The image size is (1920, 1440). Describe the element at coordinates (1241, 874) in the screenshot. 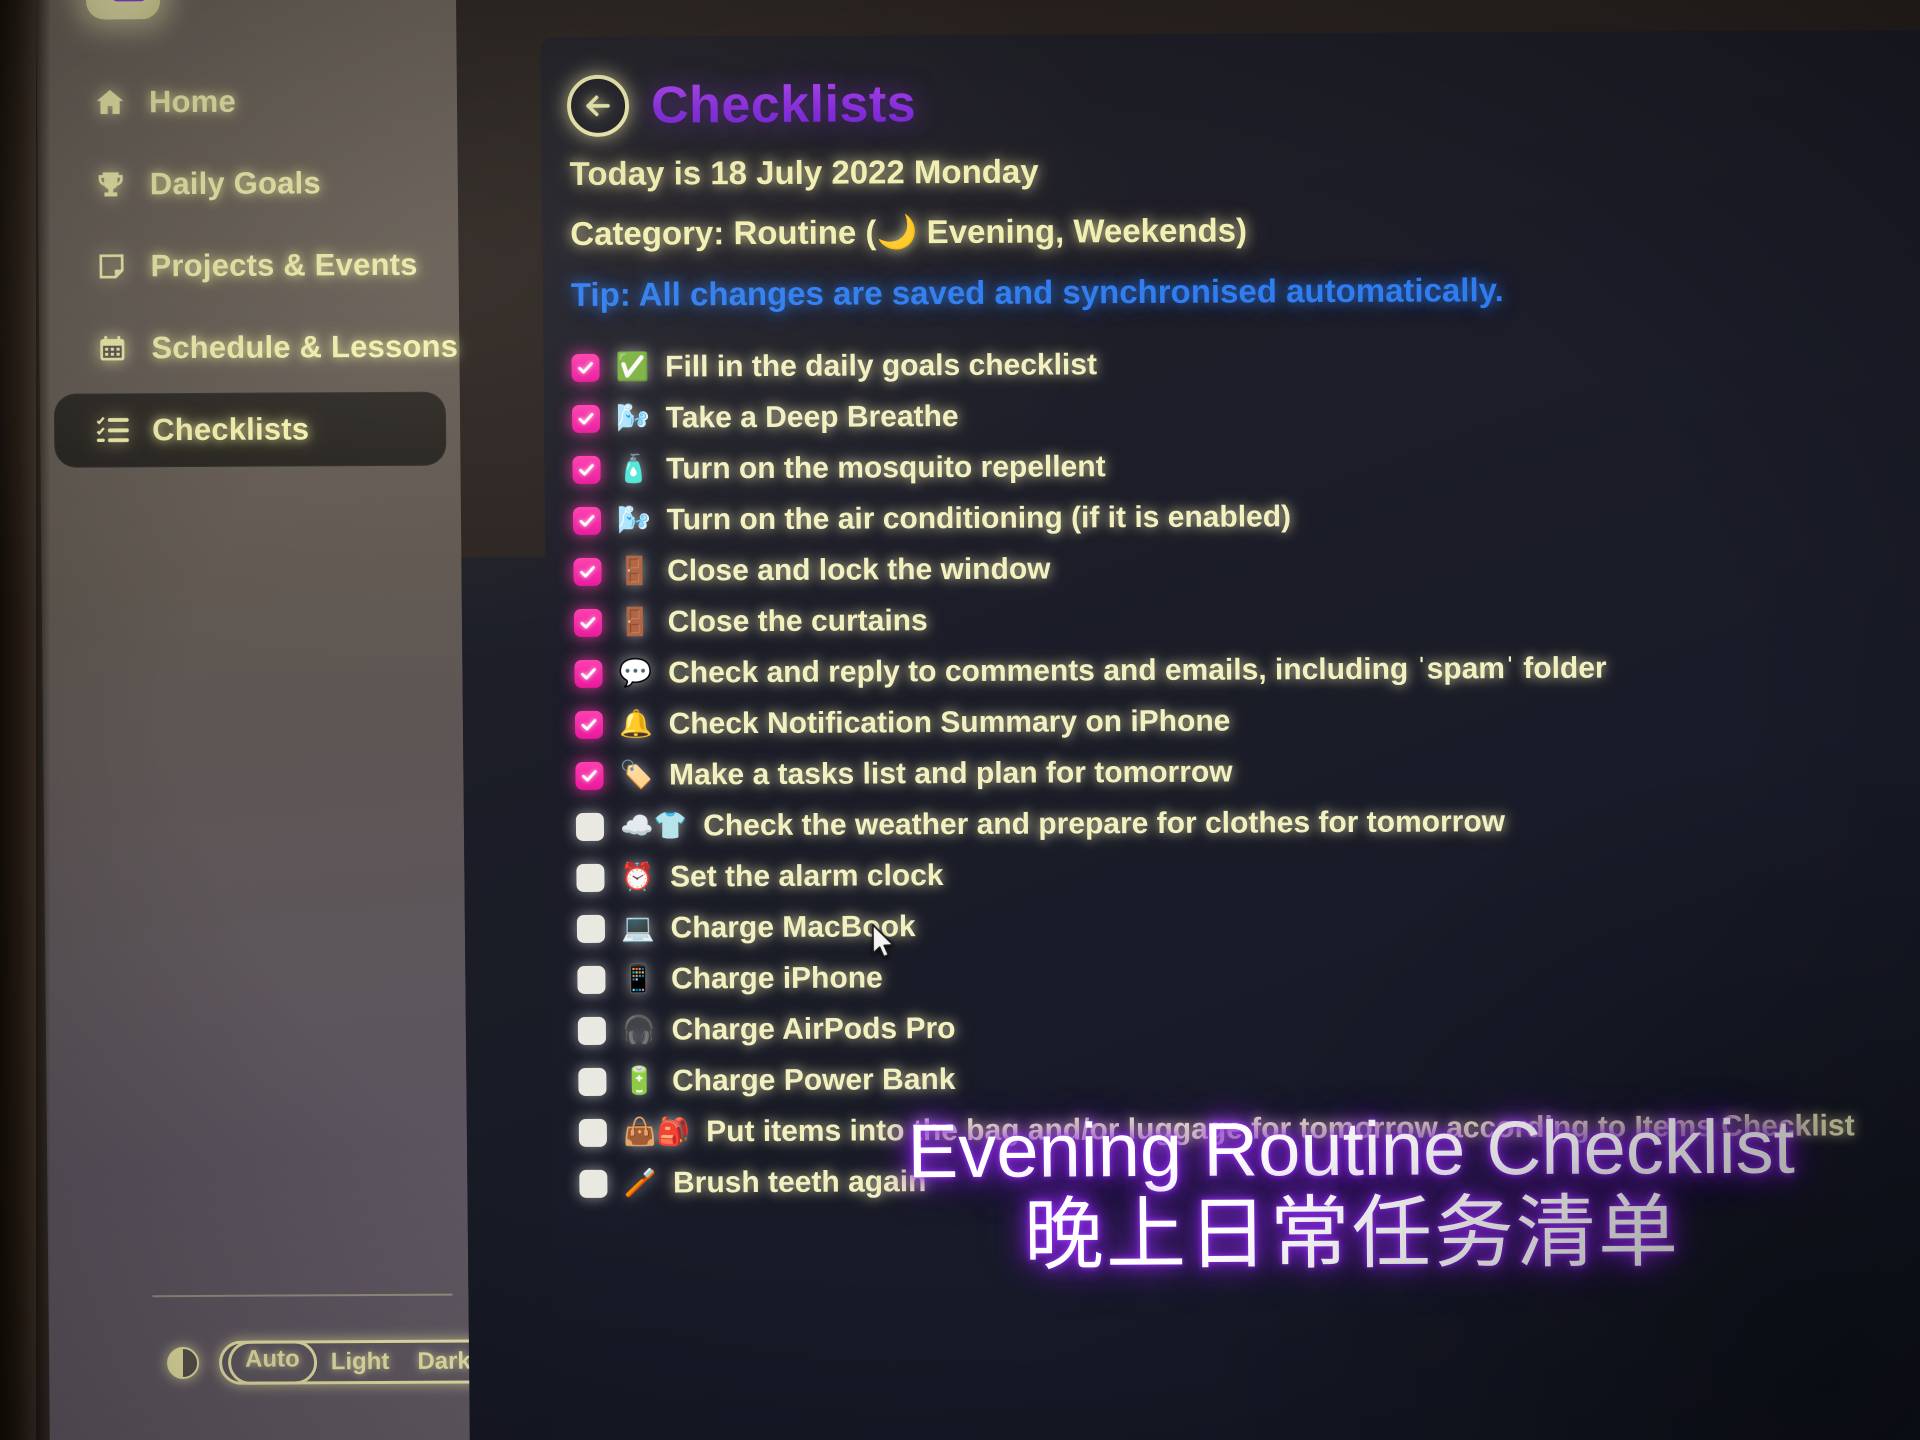

I see `checklist-row: ⏰ Set the alarm clock` at that location.